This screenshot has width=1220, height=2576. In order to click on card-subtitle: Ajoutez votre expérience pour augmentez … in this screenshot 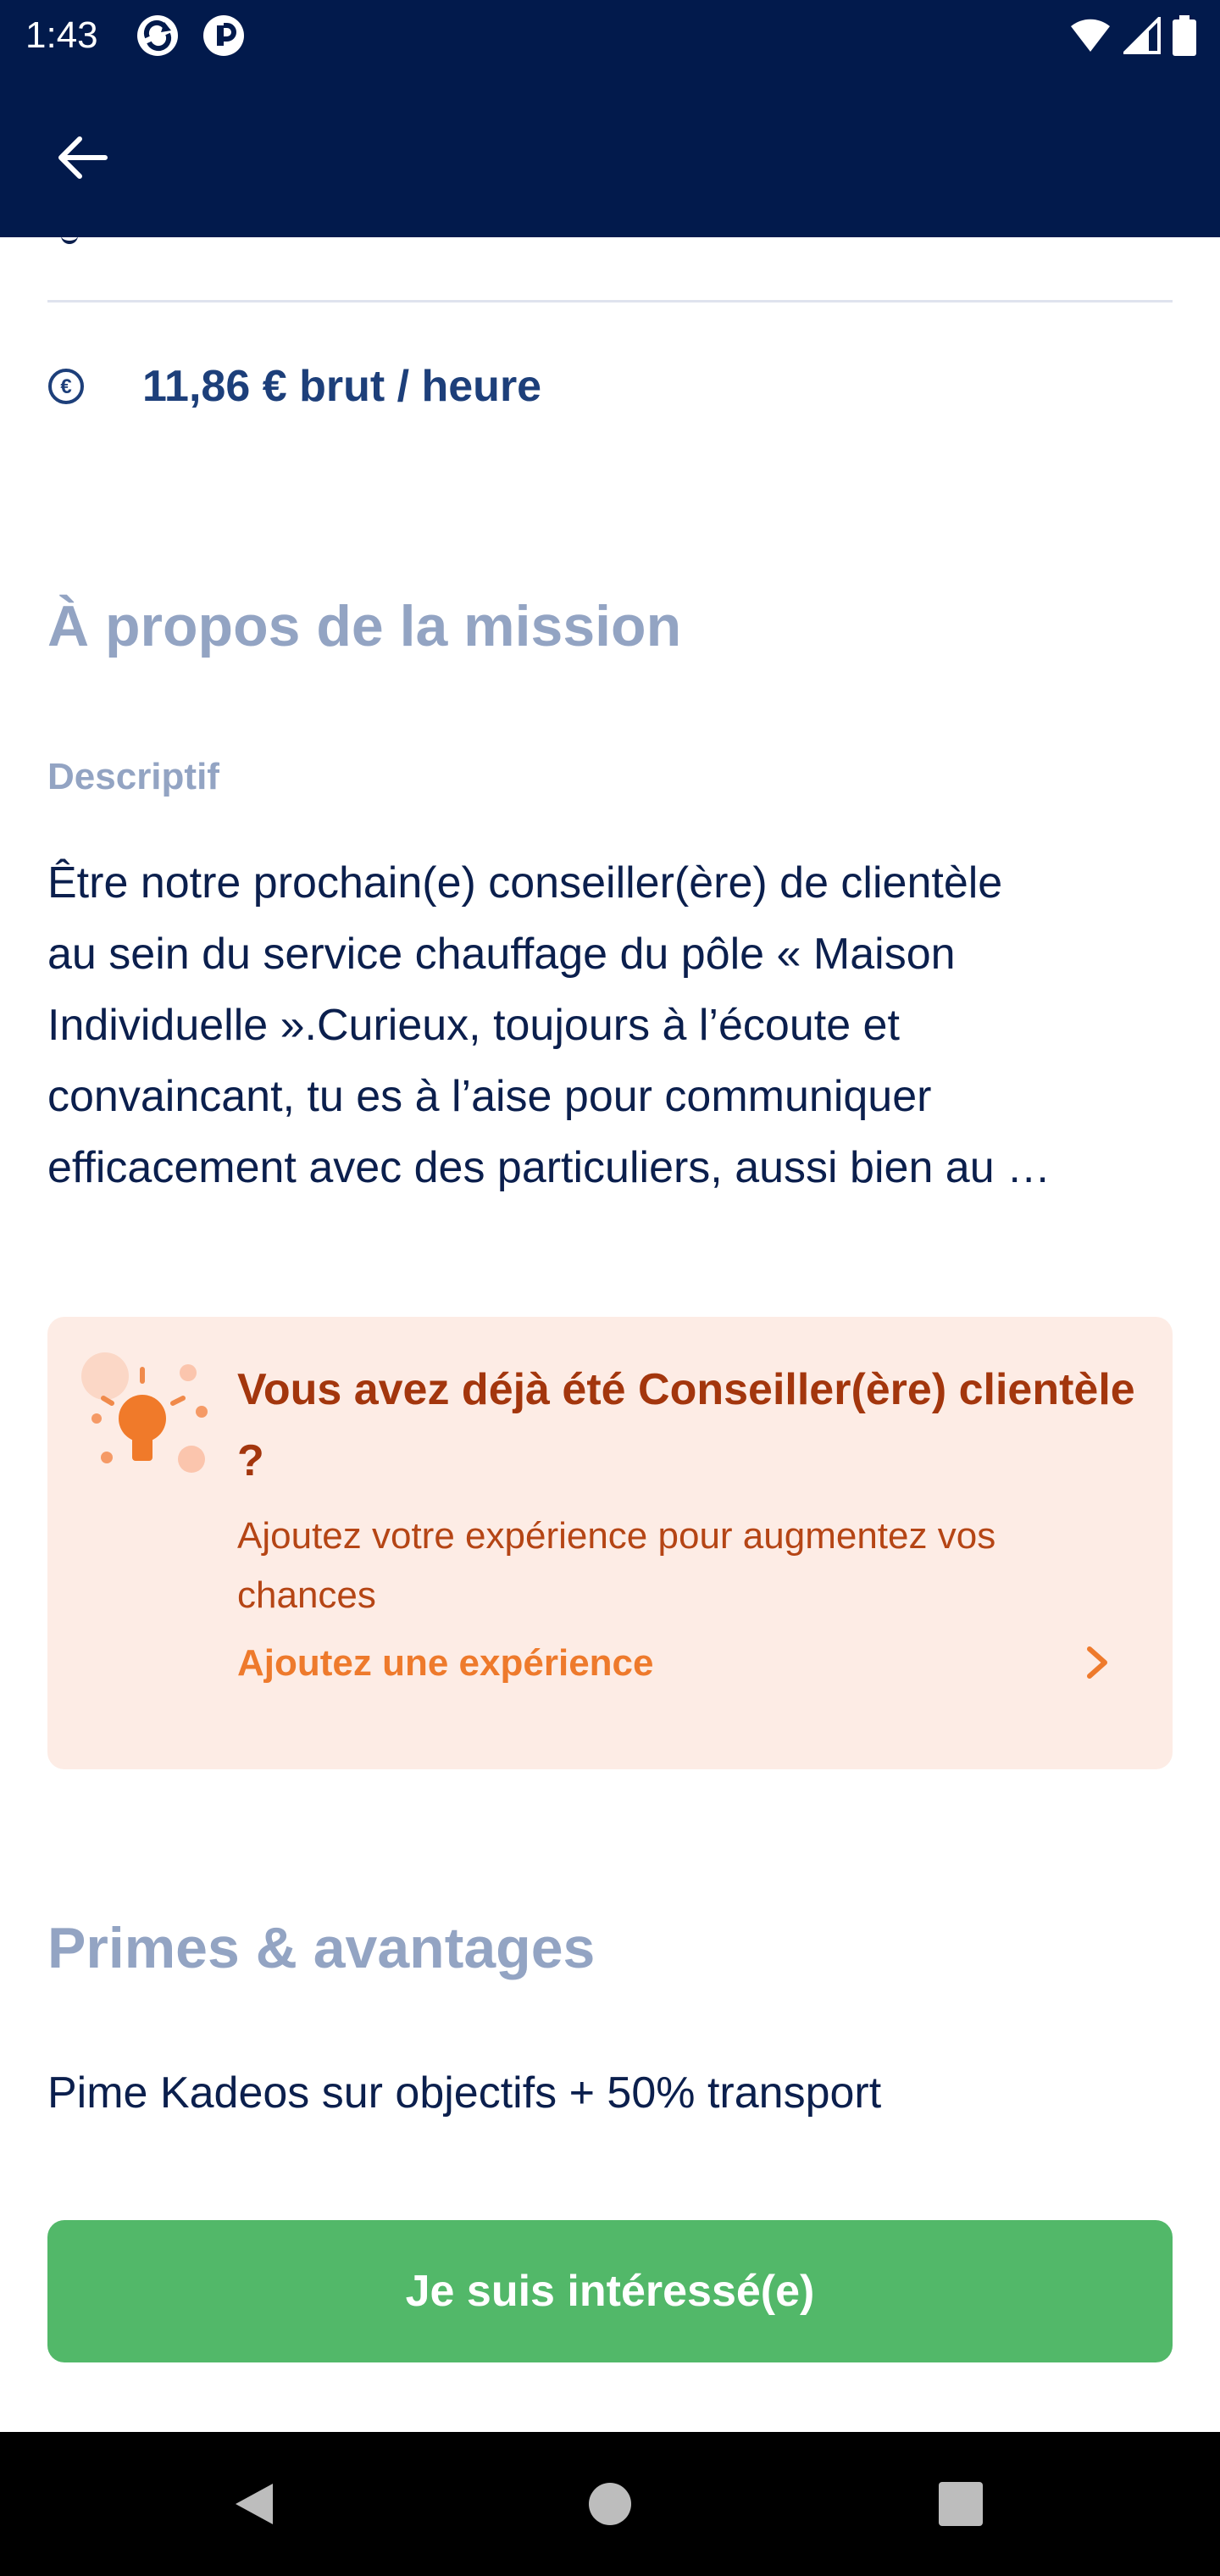, I will do `click(616, 1565)`.